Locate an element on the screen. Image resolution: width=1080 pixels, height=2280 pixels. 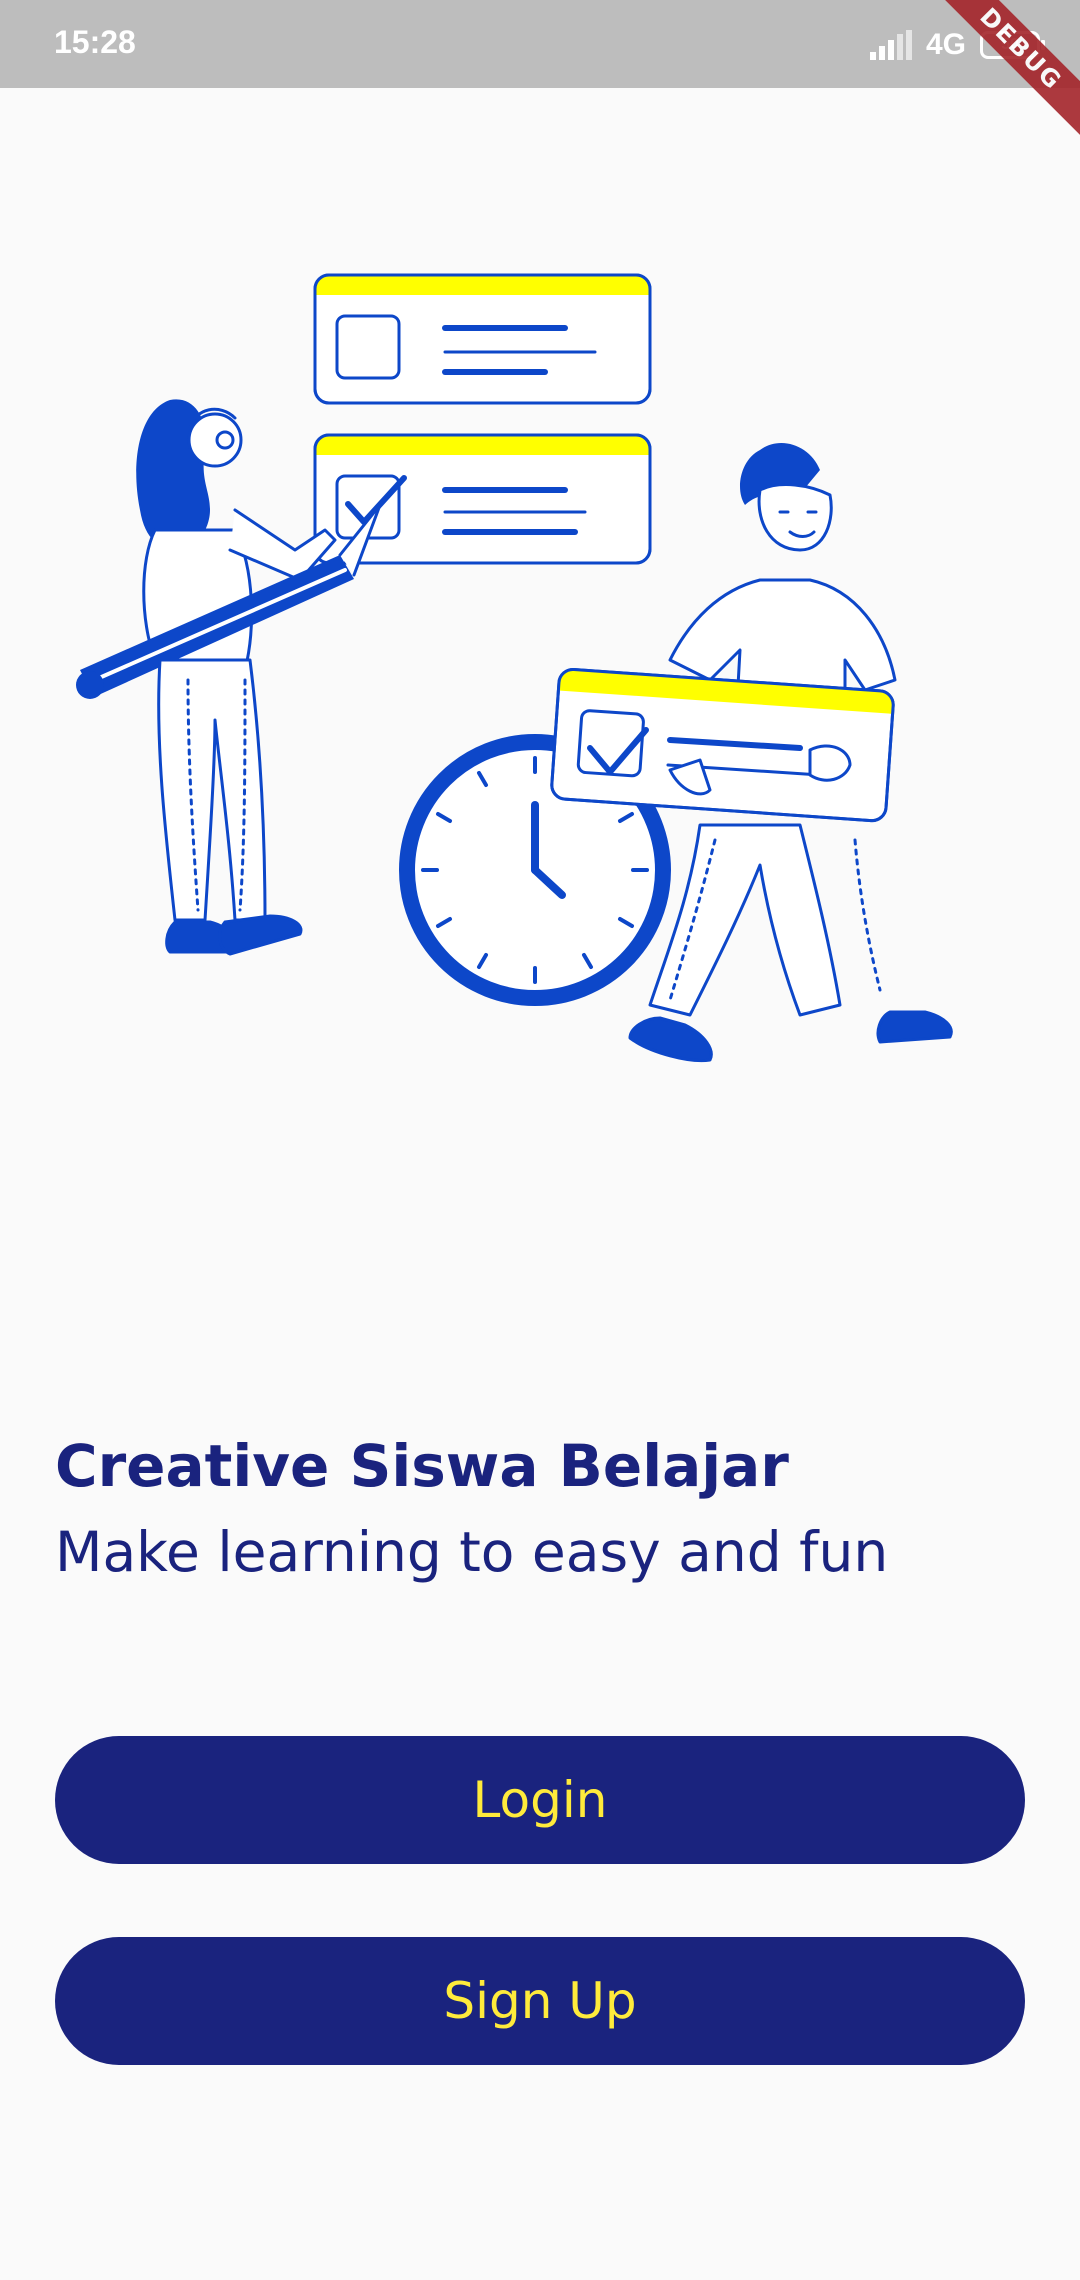
status-time: 15:28 is located at coordinates (95, 42).